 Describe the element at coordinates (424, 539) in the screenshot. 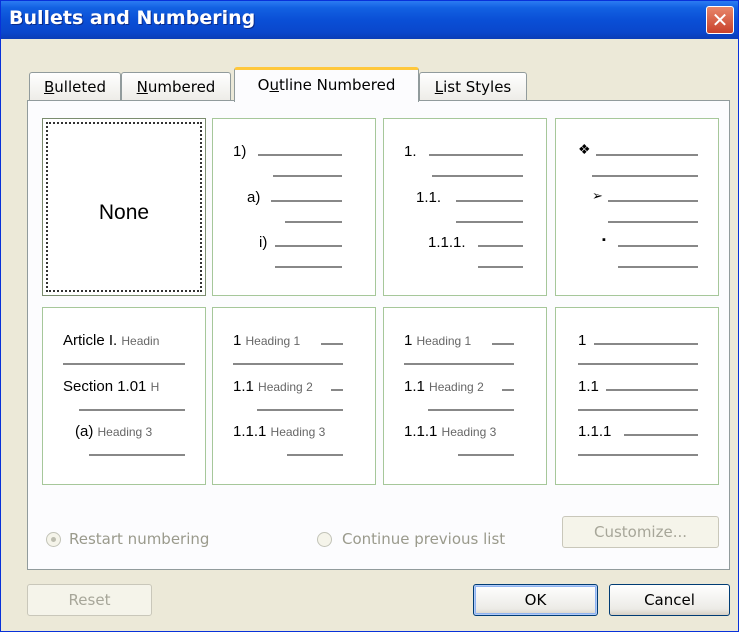

I see `continue-previous-list-label: Continue previous list` at that location.